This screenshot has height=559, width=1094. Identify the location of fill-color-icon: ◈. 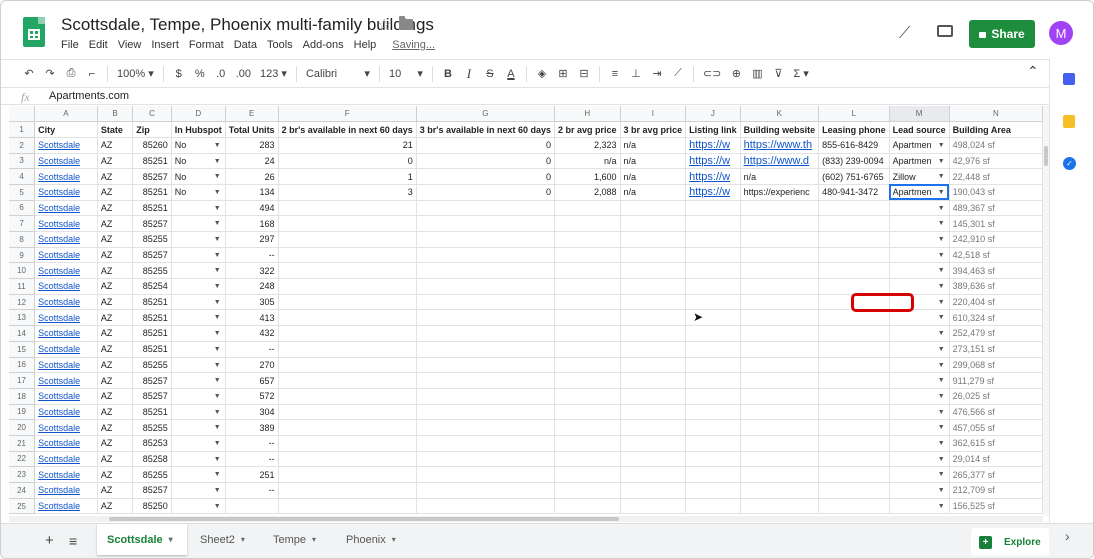
(542, 74).